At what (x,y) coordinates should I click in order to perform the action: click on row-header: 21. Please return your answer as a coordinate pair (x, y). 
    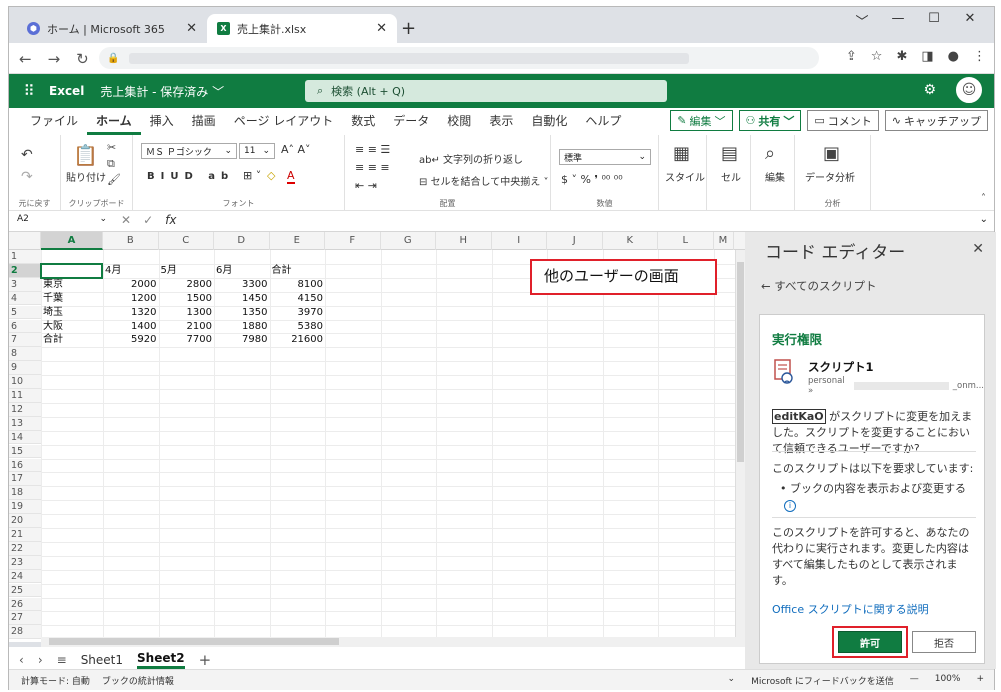
    Looking at the image, I should click on (25, 535).